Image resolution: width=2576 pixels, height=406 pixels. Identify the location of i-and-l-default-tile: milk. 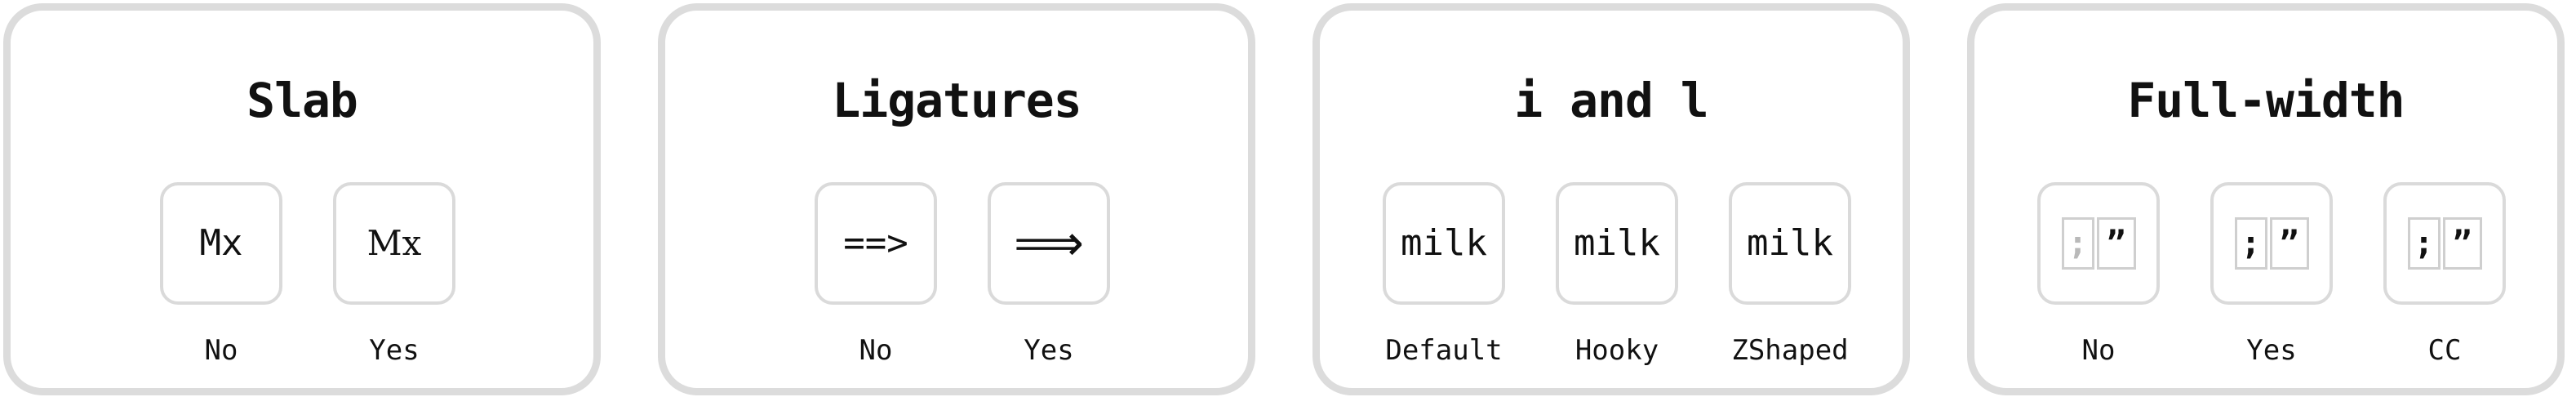
(1444, 243).